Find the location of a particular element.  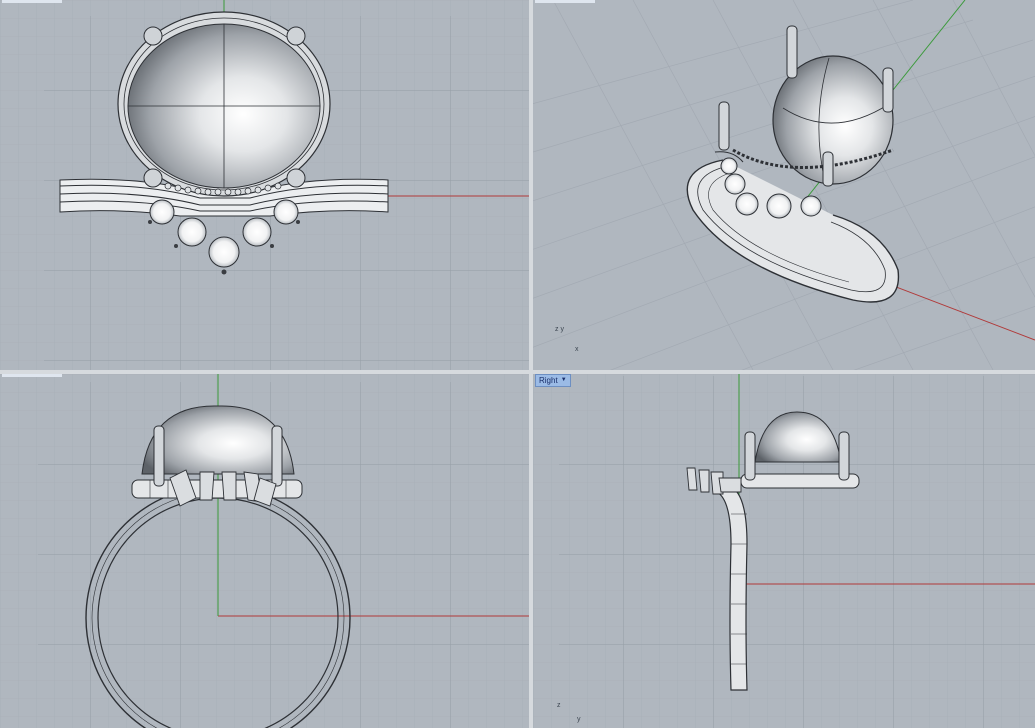

axis-indicator: z y x is located at coordinates (567, 339).